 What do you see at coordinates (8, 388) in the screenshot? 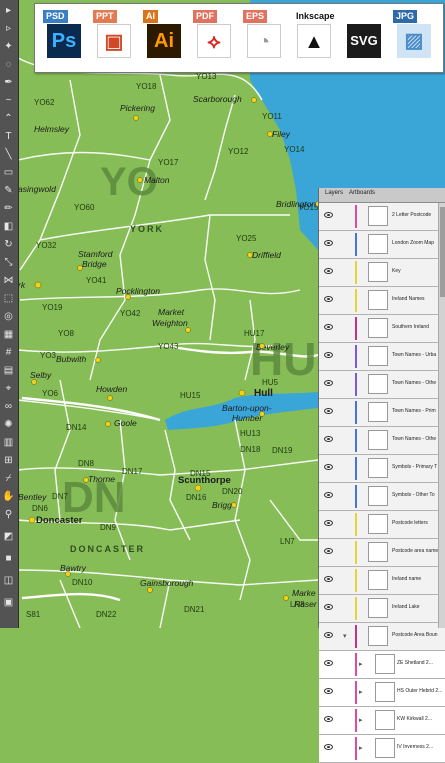
I see `eyedropper-tool-icon: ⌖` at bounding box center [8, 388].